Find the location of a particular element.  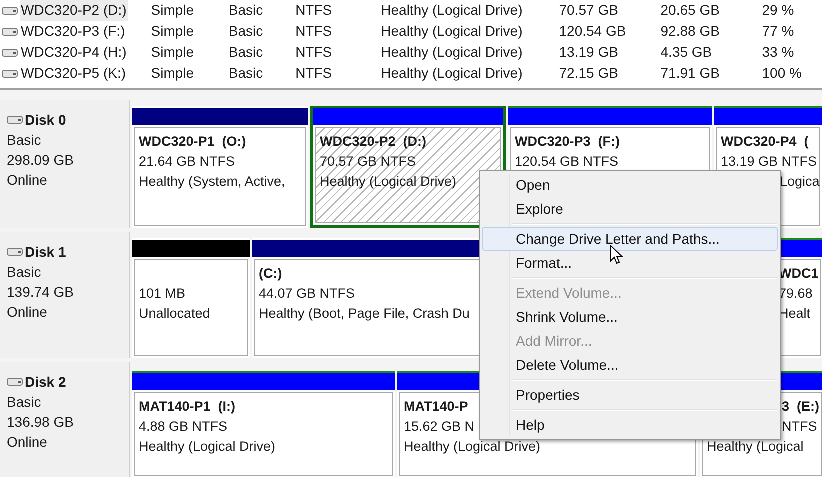

table-cell-text: 72.15 GB is located at coordinates (589, 73).